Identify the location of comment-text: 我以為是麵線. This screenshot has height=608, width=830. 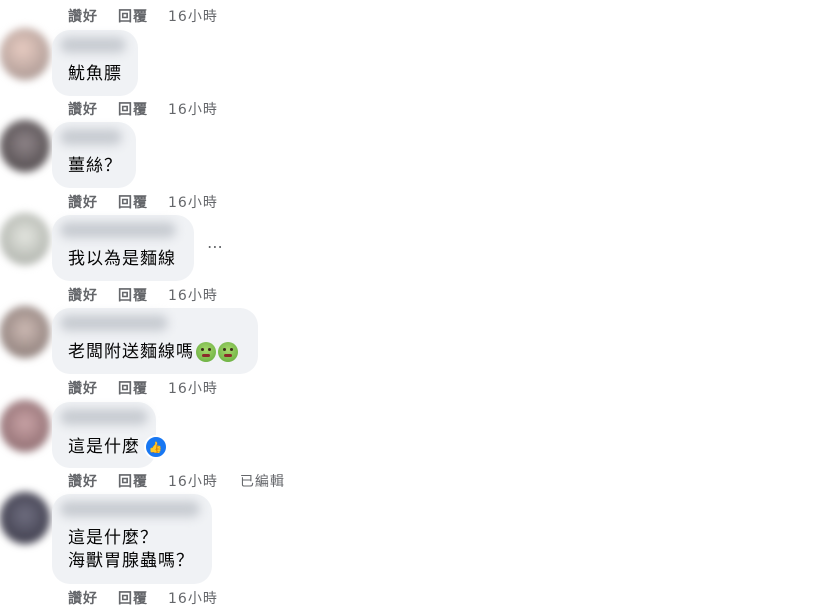
(122, 259).